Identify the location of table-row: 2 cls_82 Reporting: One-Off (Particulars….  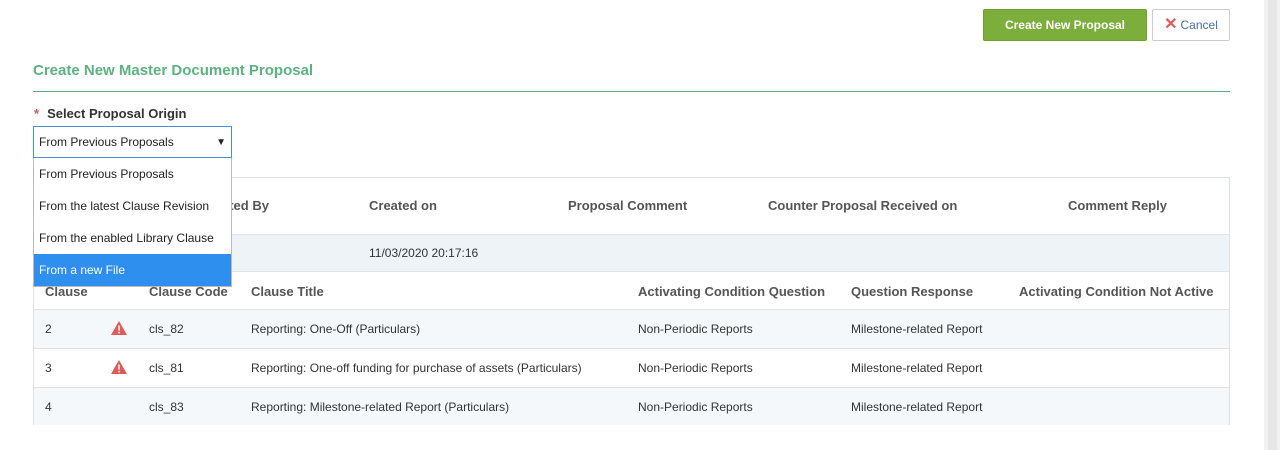
(631, 328).